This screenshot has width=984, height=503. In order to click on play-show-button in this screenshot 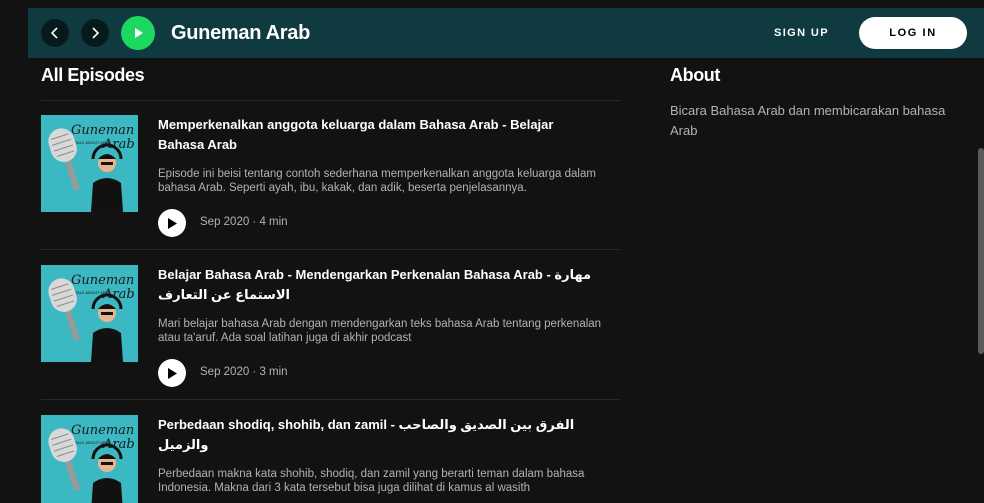, I will do `click(138, 33)`.